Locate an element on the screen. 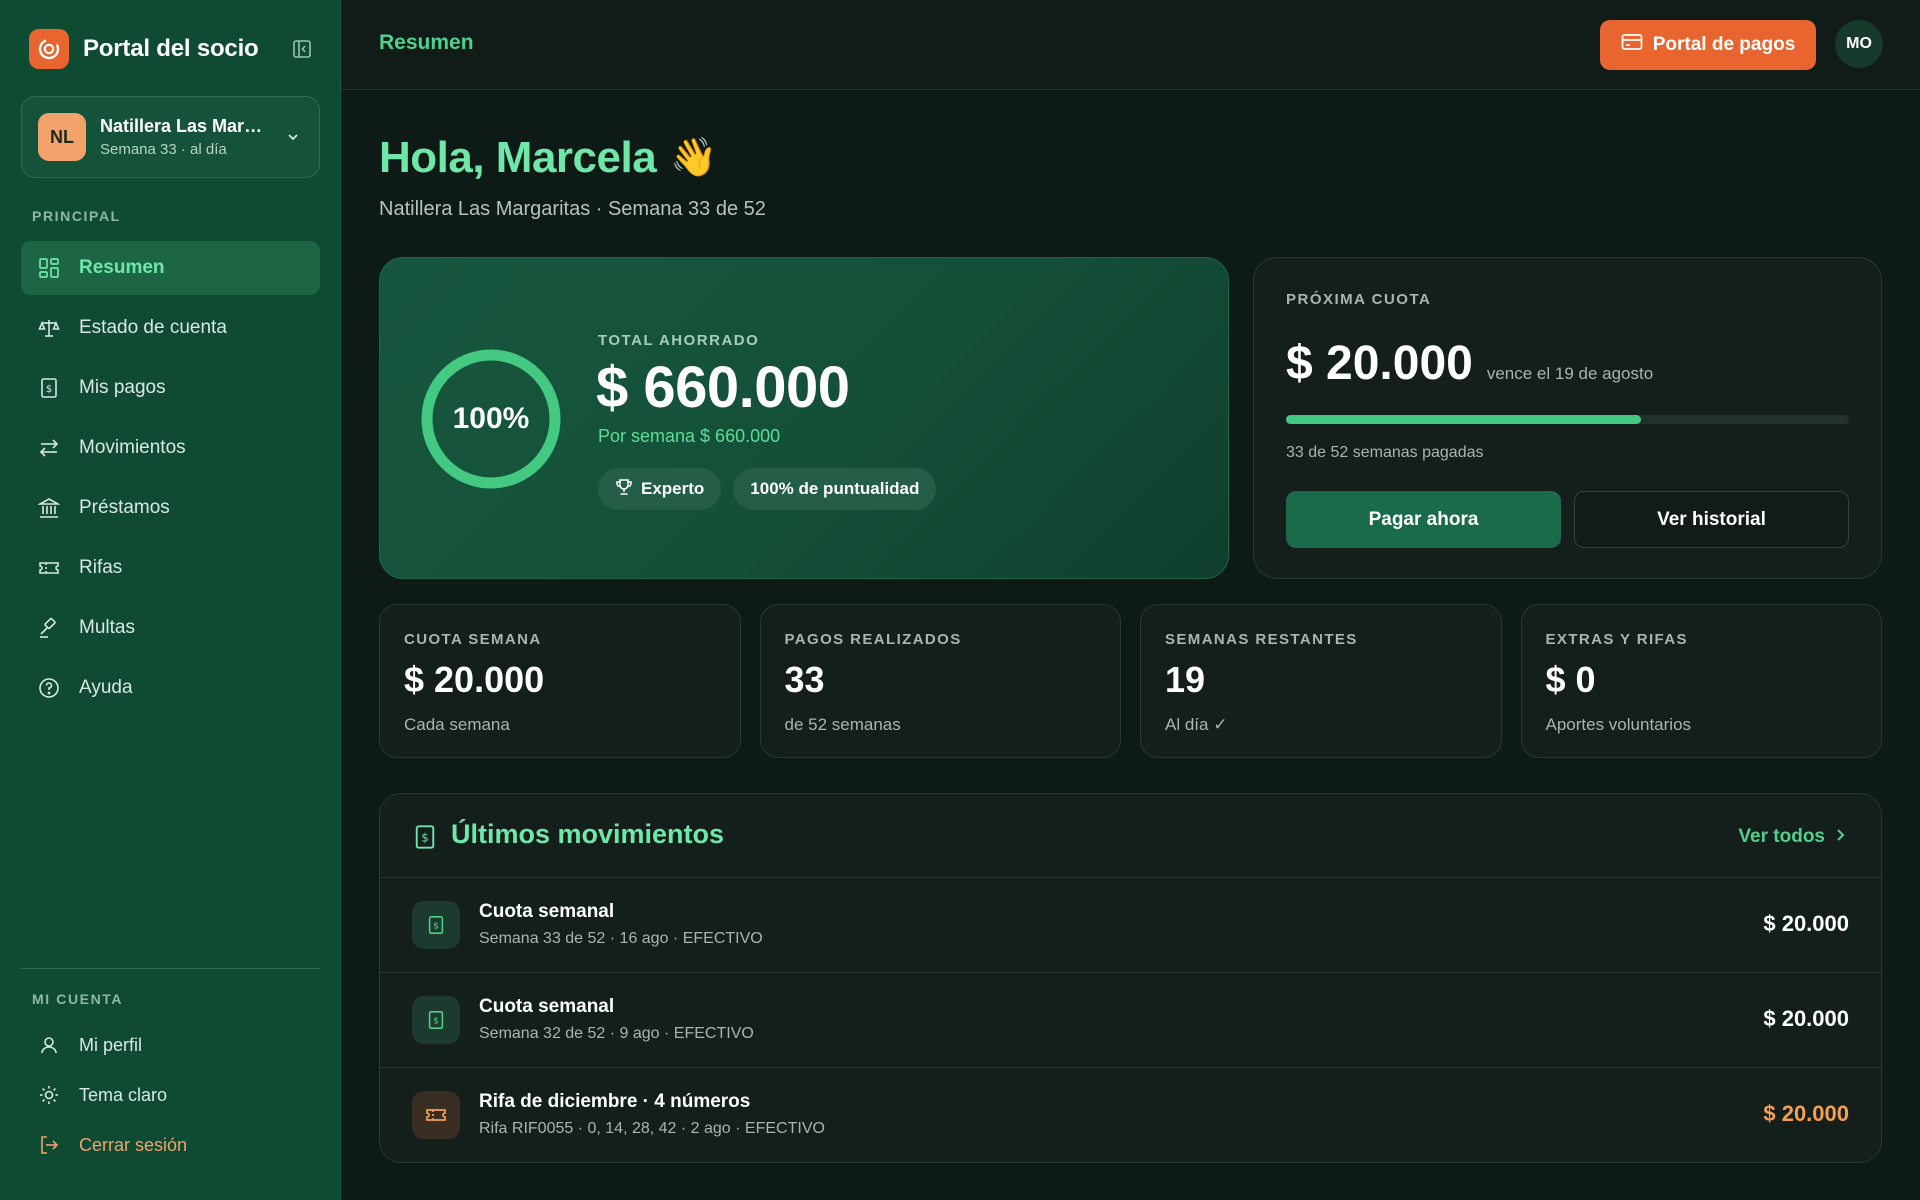  movements-header: $ Últimos movimientos Ver todos is located at coordinates (1130, 836).